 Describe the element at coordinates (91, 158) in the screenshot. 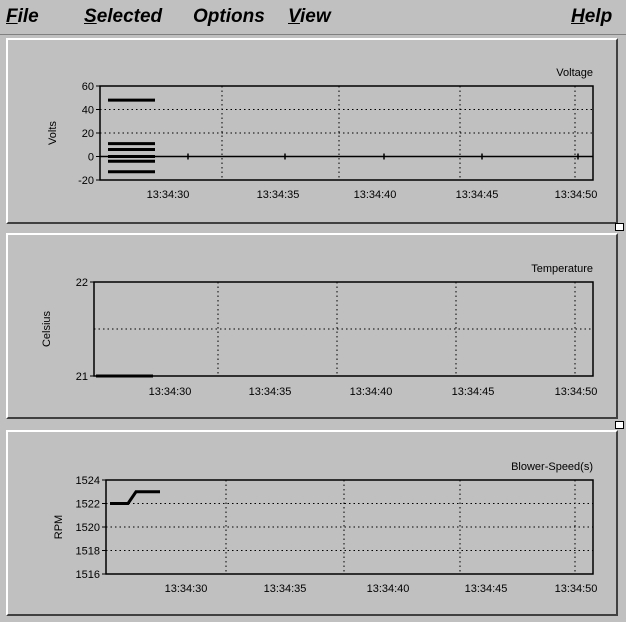

I see `y-tick-label: 0` at that location.